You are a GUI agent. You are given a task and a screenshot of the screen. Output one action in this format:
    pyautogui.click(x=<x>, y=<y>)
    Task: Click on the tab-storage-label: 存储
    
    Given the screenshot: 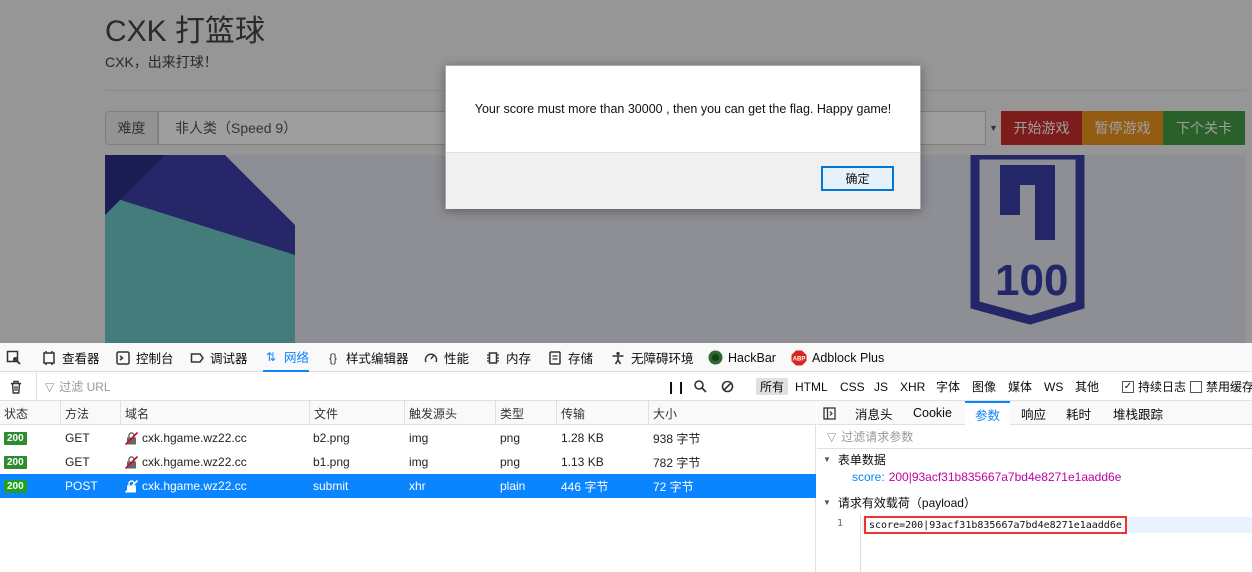 What is the action you would take?
    pyautogui.click(x=581, y=359)
    